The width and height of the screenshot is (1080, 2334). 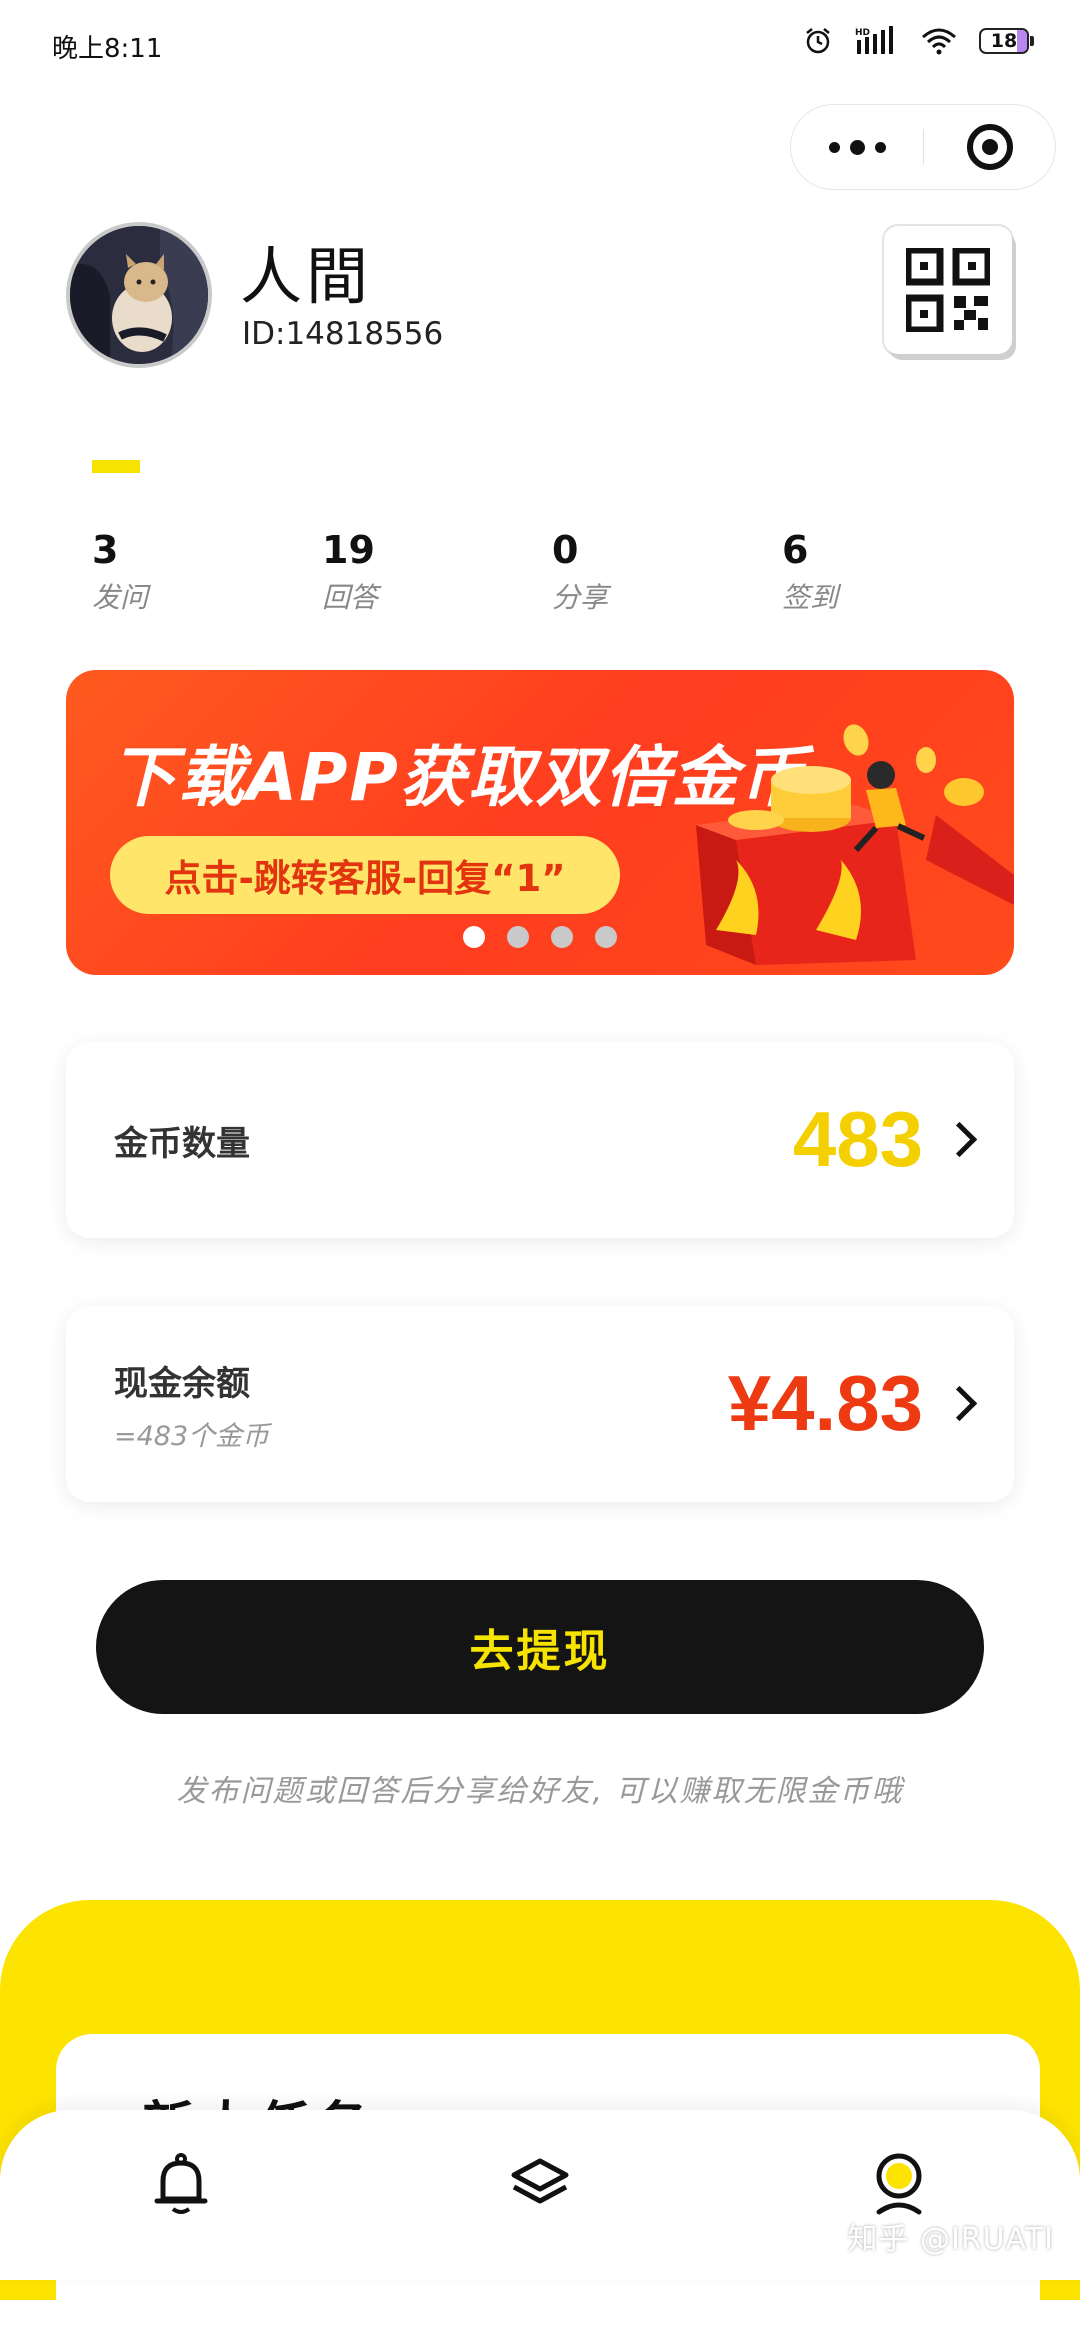 I want to click on stat-answers: 19 回答, so click(x=350, y=572).